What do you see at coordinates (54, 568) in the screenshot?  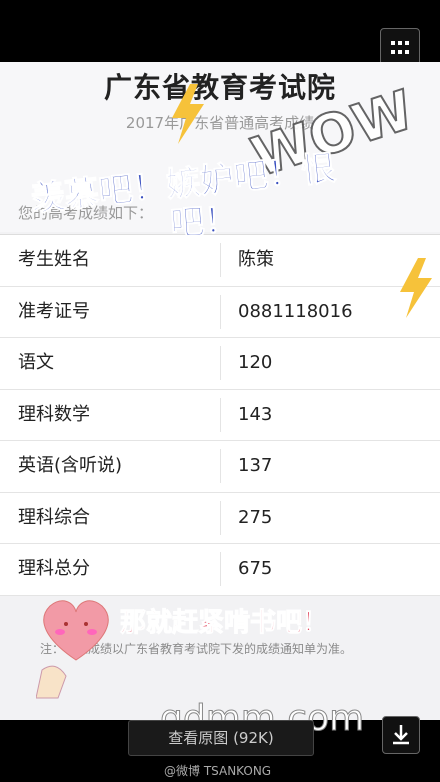 I see `row-label: 理科总分` at bounding box center [54, 568].